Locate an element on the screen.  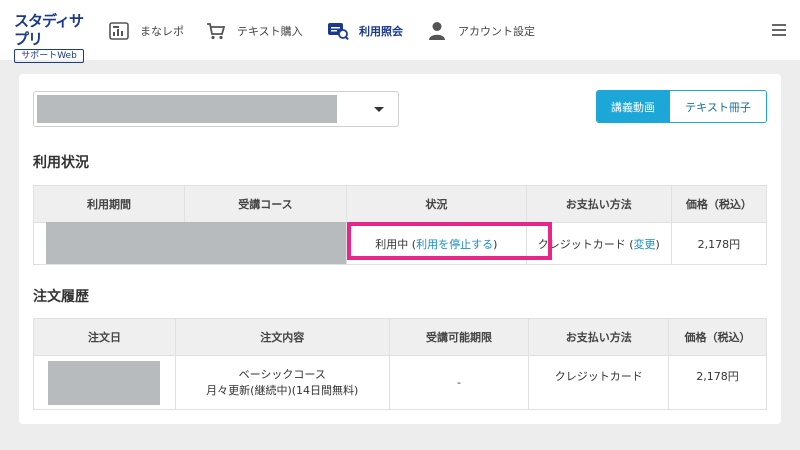
report-icon is located at coordinates (119, 31).